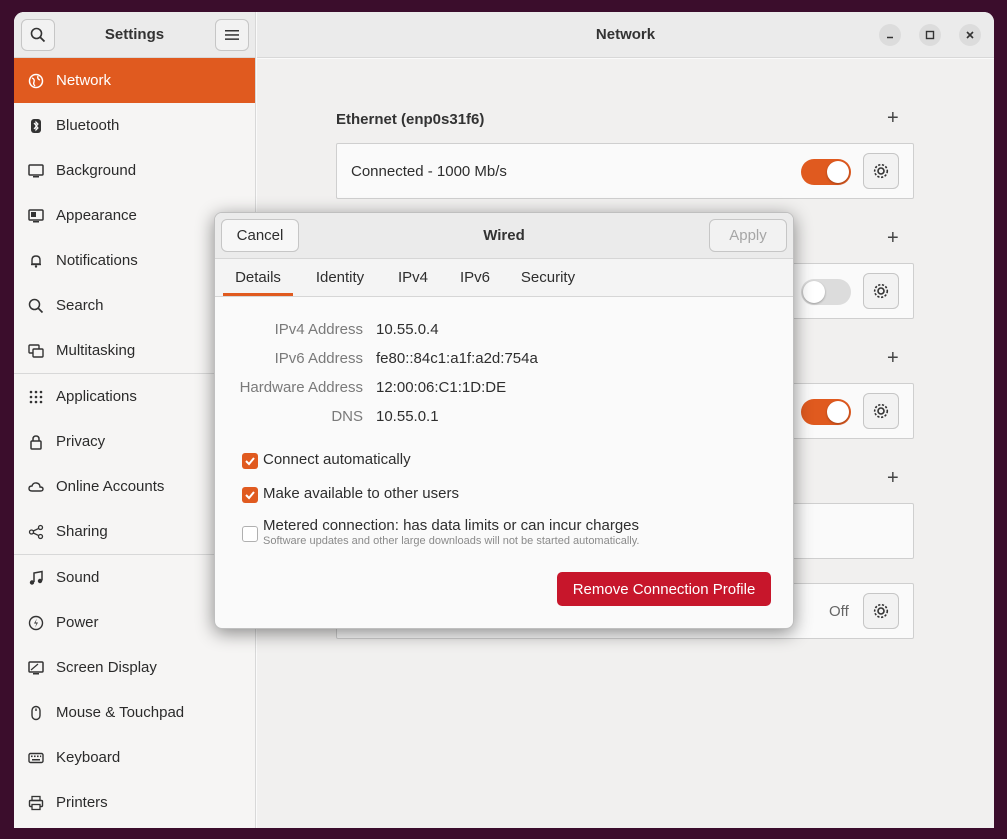 The width and height of the screenshot is (1007, 839). What do you see at coordinates (80, 305) in the screenshot?
I see `sidebar-item-label: Search` at bounding box center [80, 305].